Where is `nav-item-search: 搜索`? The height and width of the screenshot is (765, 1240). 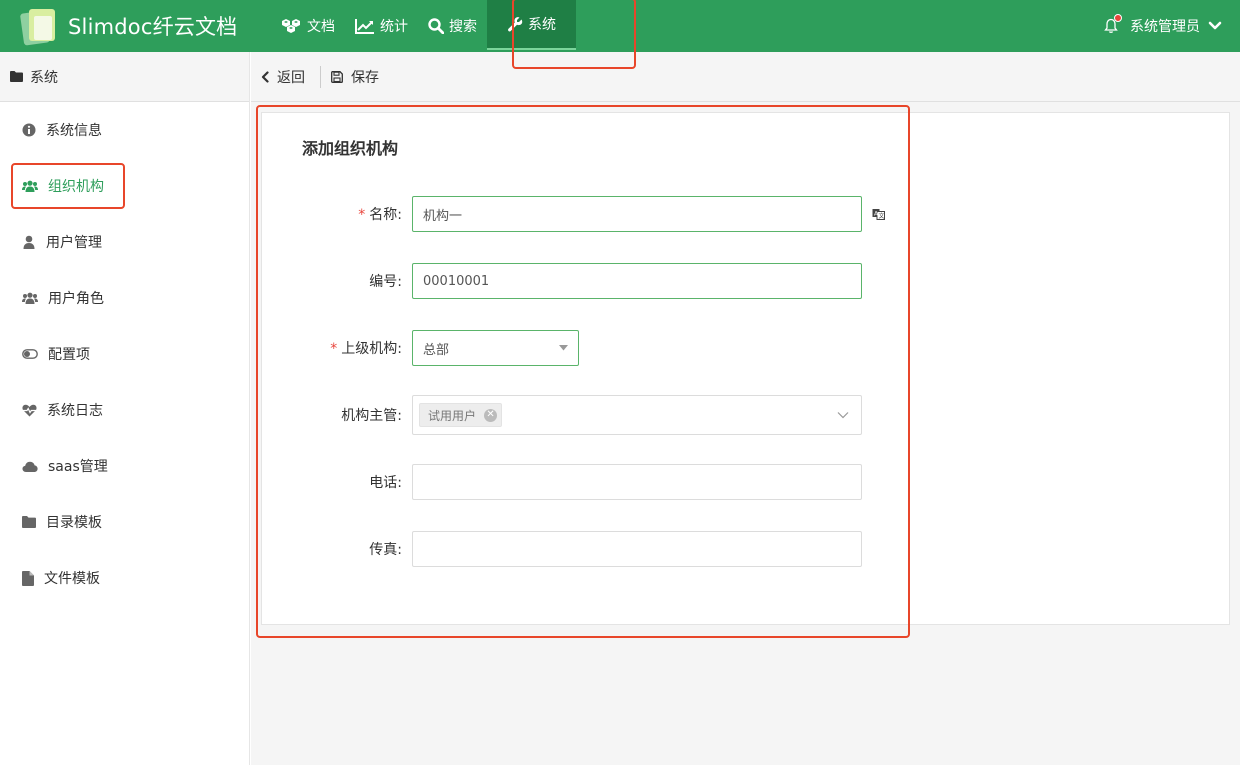 nav-item-search: 搜索 is located at coordinates (452, 26).